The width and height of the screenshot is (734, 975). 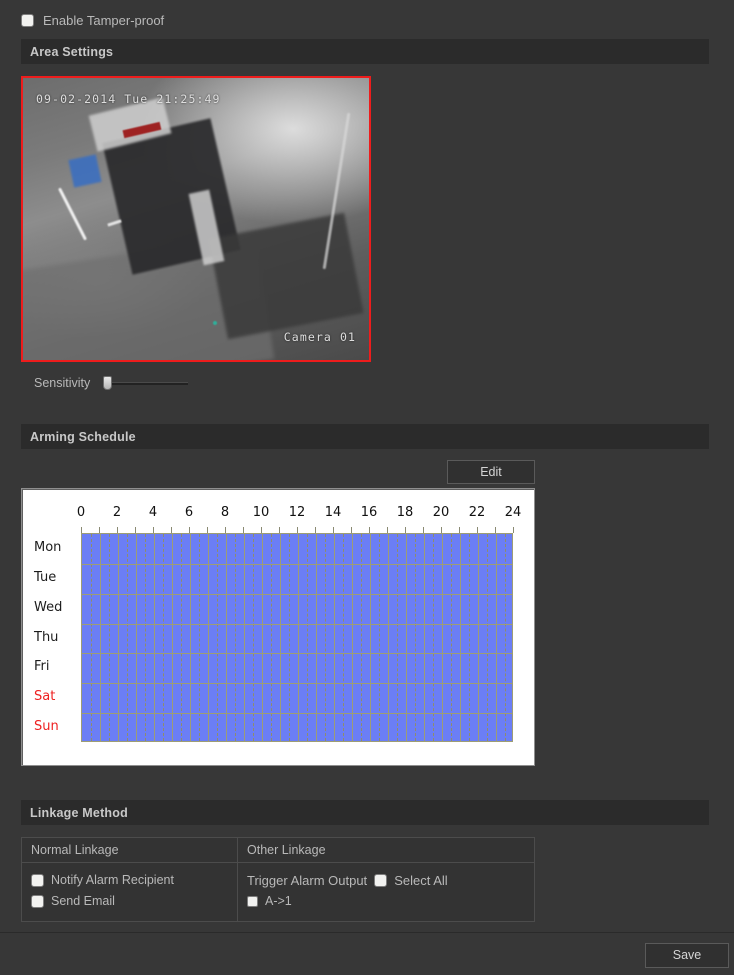 What do you see at coordinates (319, 337) in the screenshot?
I see `video-camera-name-osd: Camera 01` at bounding box center [319, 337].